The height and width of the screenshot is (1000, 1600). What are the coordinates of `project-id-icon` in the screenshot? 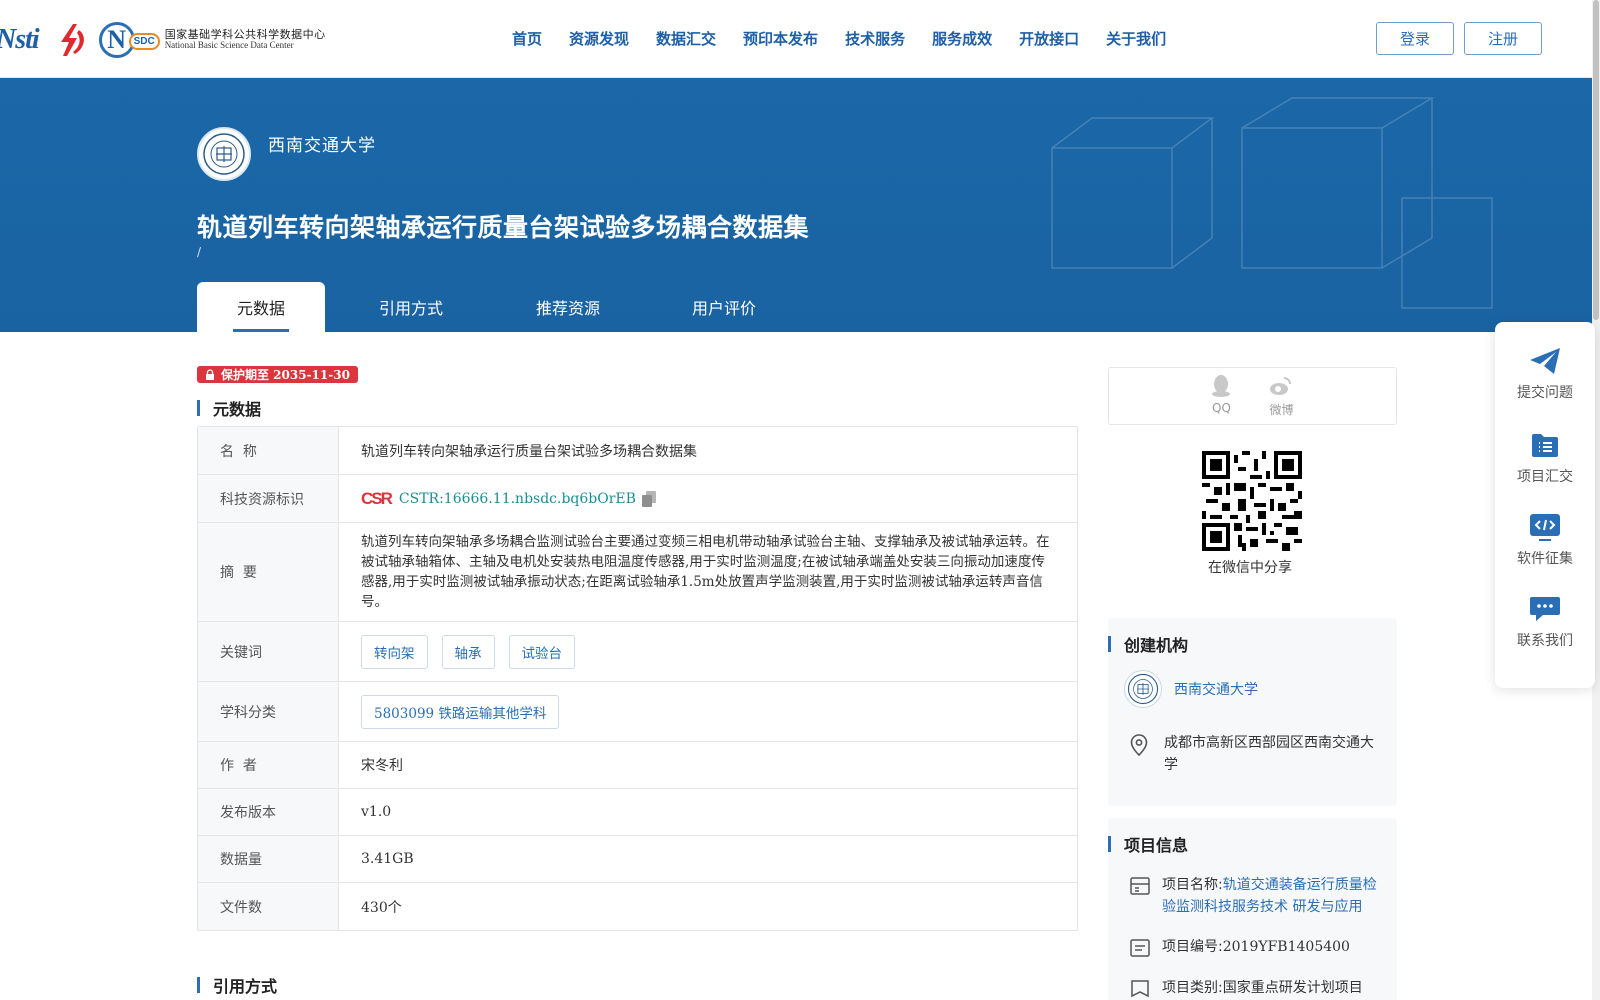 It's located at (1140, 948).